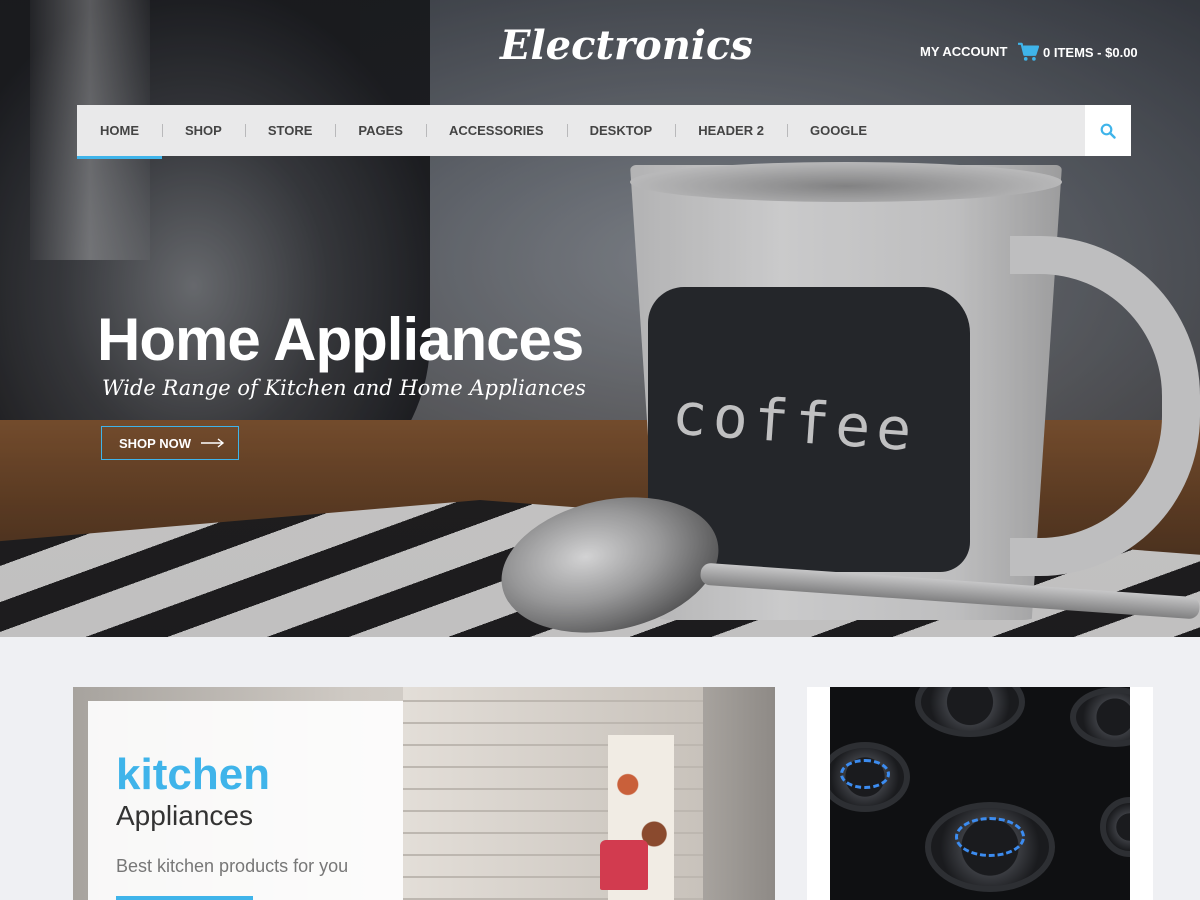 This screenshot has height=900, width=1200. I want to click on nav-item-home: HOME, so click(119, 132).